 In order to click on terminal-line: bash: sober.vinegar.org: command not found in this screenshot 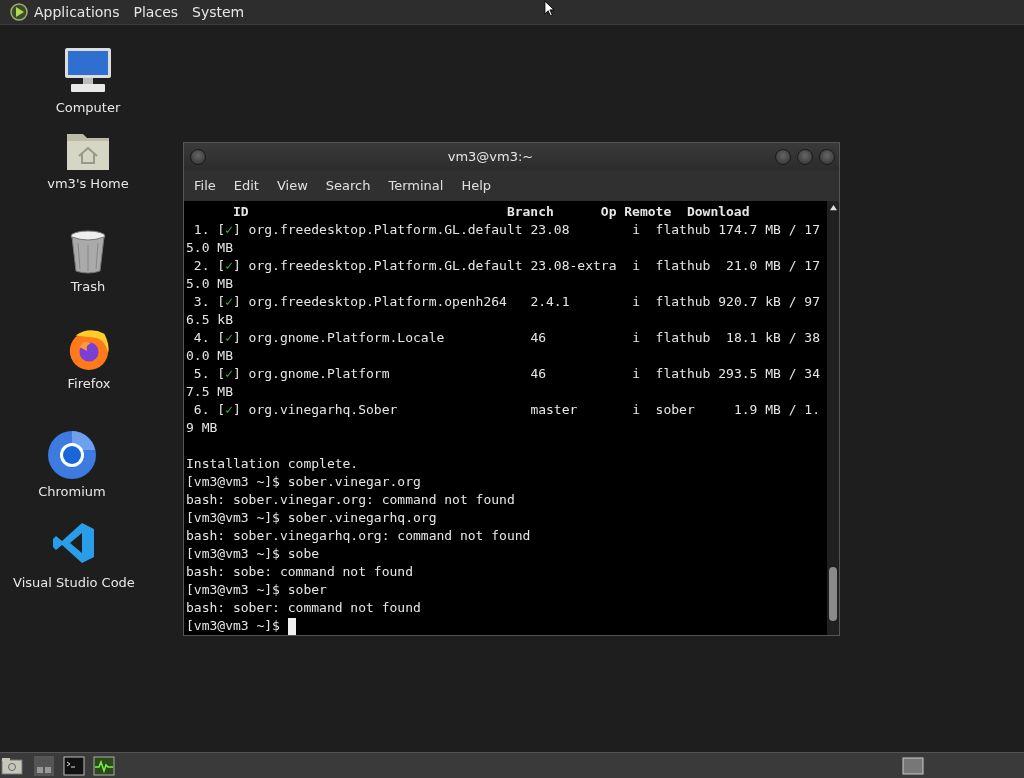, I will do `click(351, 500)`.